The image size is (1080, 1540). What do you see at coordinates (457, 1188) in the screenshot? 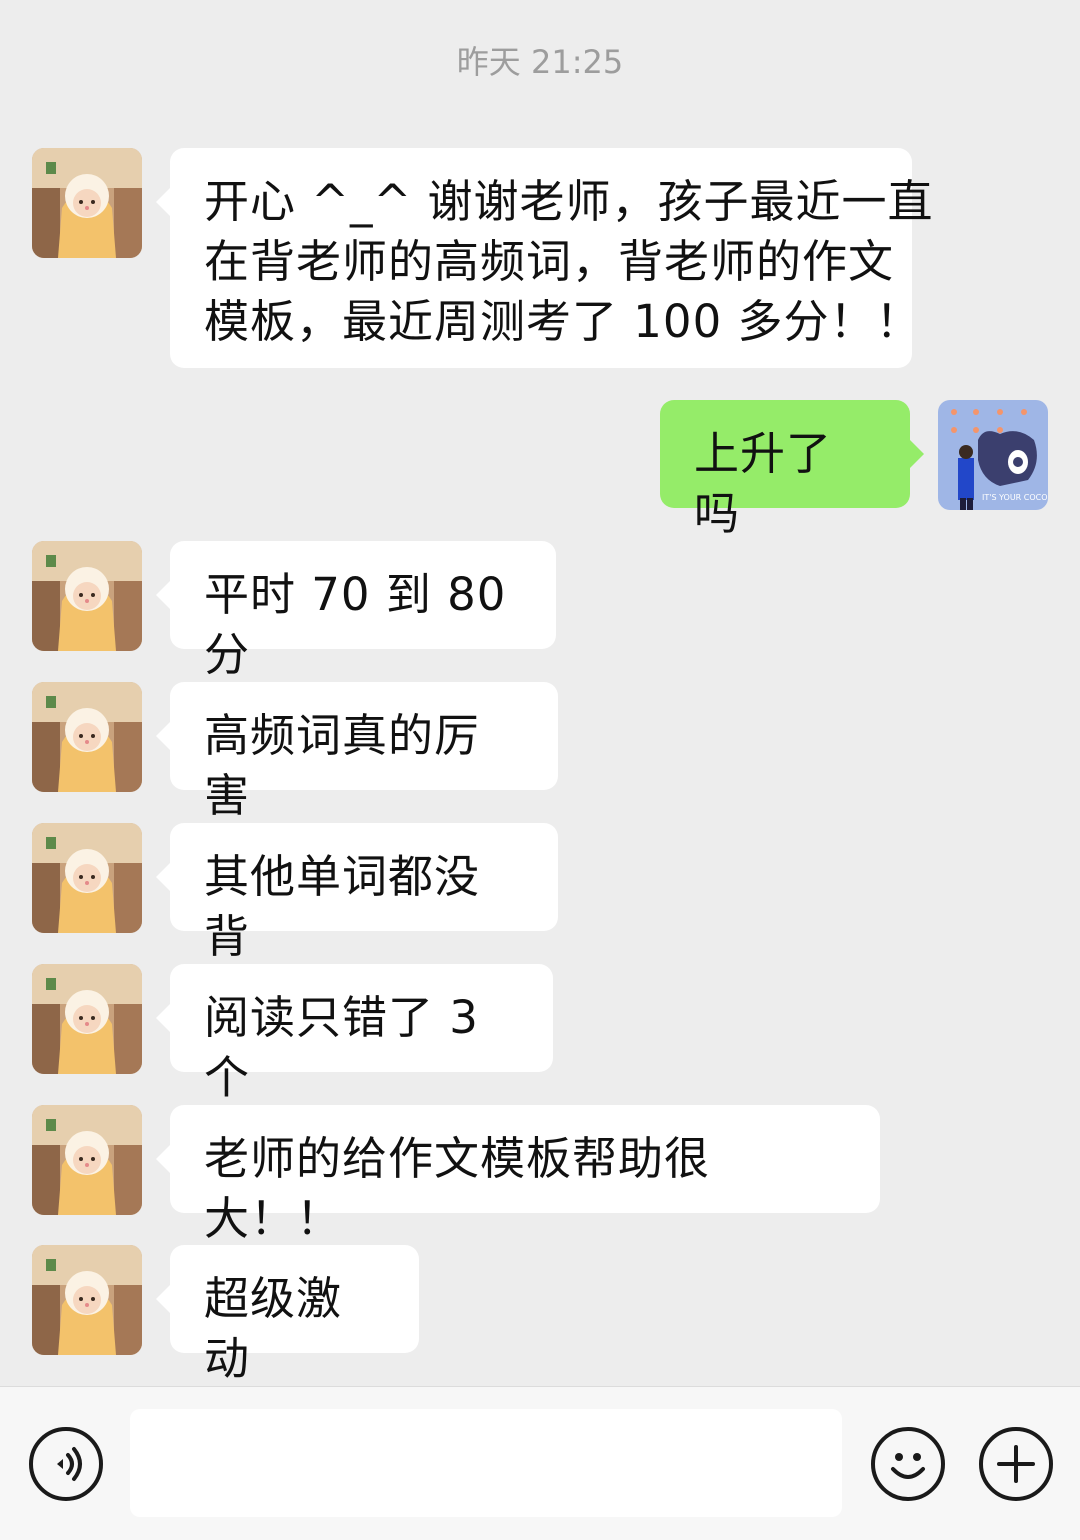
I see `message-text: 老师的给作文模板帮助很大！！` at bounding box center [457, 1188].